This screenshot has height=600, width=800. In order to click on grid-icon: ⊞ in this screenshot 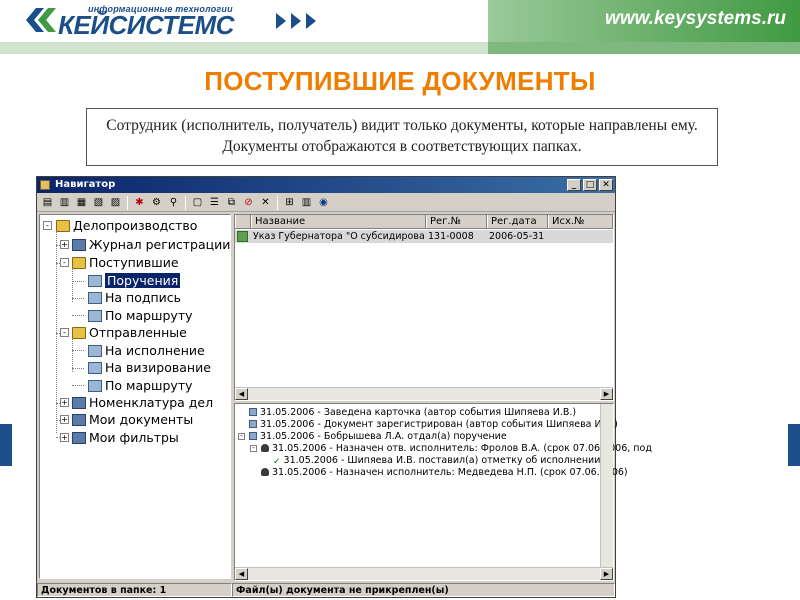, I will do `click(289, 203)`.